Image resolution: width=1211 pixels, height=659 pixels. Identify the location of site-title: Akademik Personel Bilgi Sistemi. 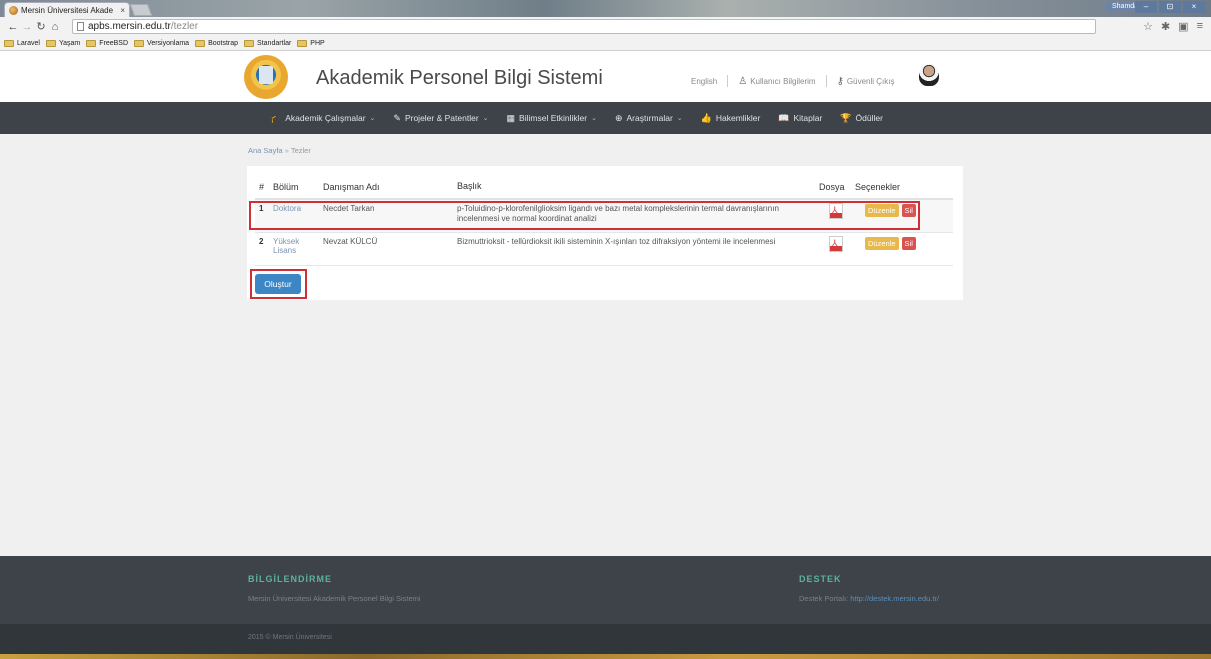
(459, 78).